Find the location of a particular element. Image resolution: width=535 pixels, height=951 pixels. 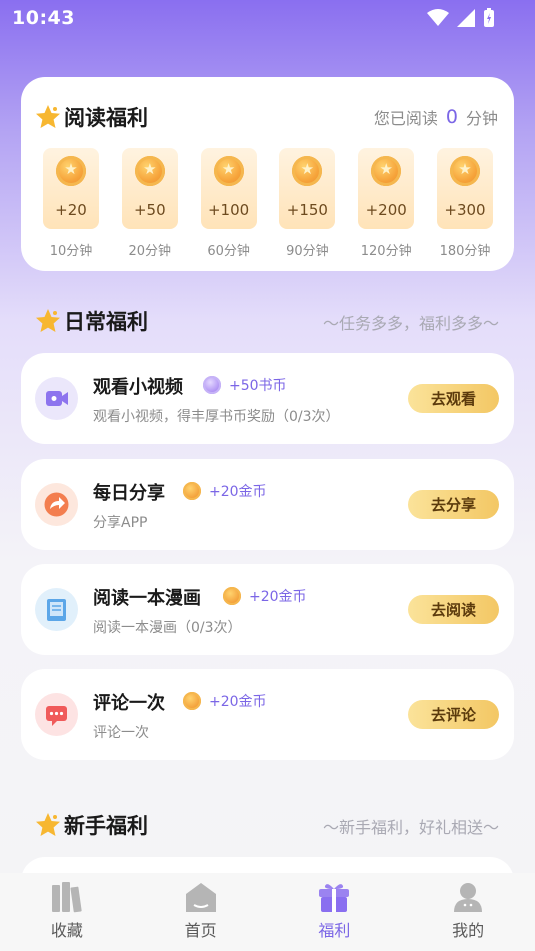

reward-item: +20 10分钟 is located at coordinates (71, 203).